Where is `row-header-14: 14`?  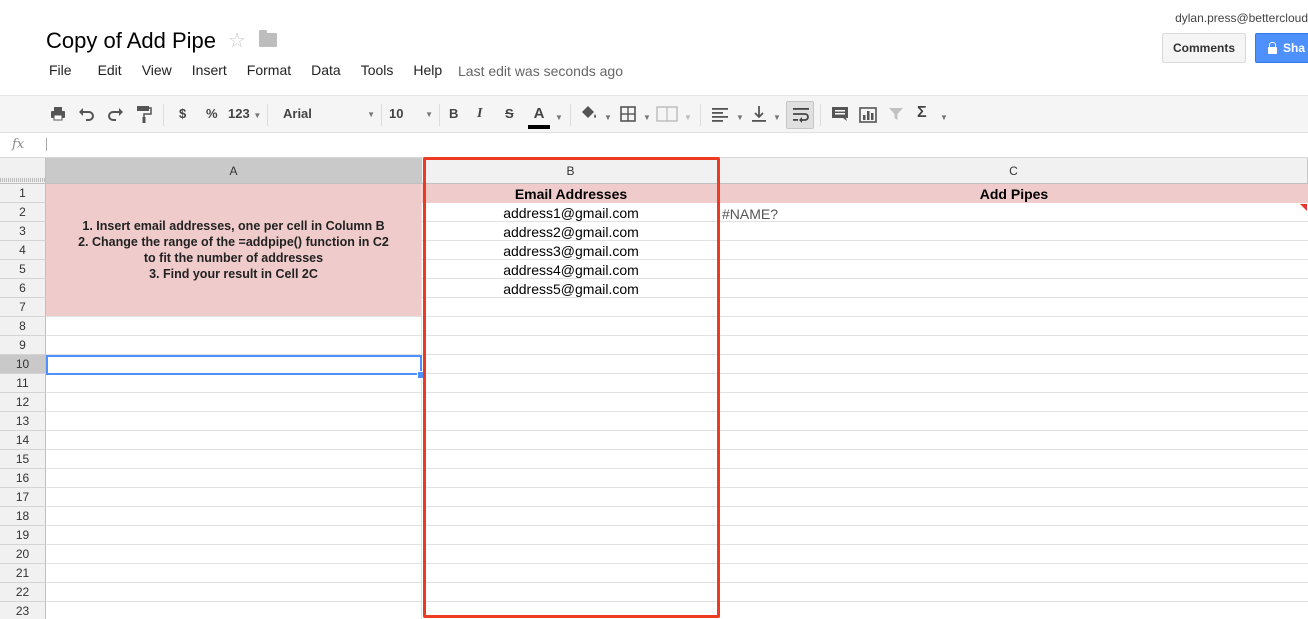 row-header-14: 14 is located at coordinates (23, 440).